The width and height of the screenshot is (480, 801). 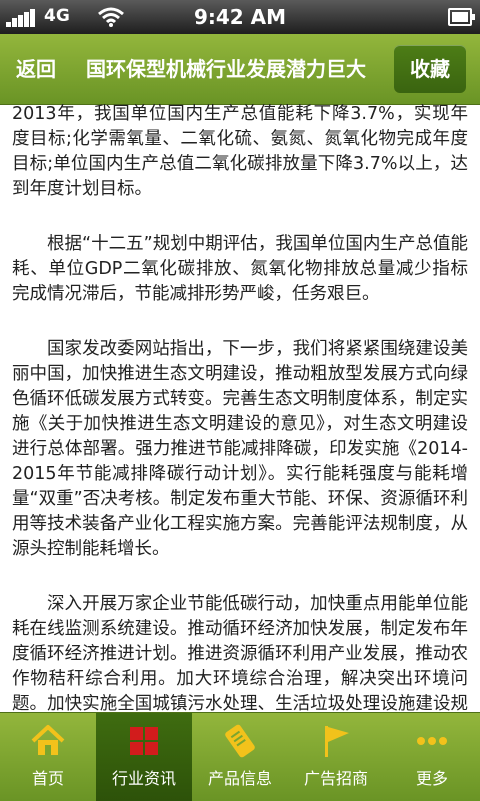 I want to click on status-bar: 4G 9:42 AM, so click(x=240, y=17).